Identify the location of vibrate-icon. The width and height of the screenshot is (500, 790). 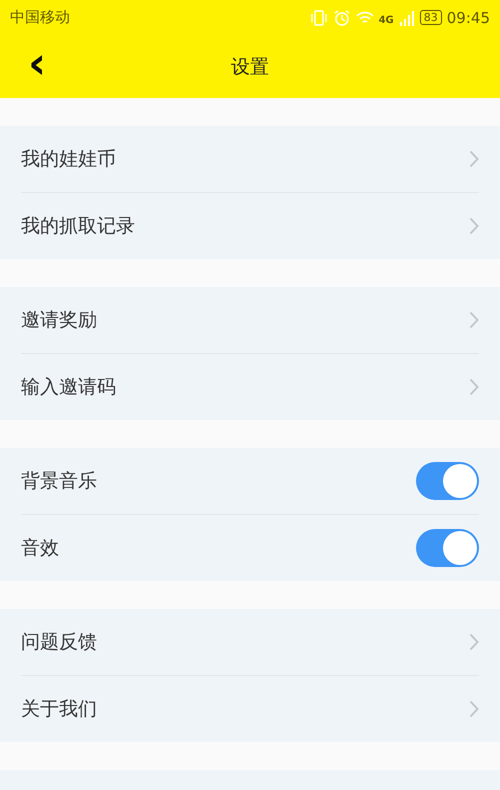
(319, 17).